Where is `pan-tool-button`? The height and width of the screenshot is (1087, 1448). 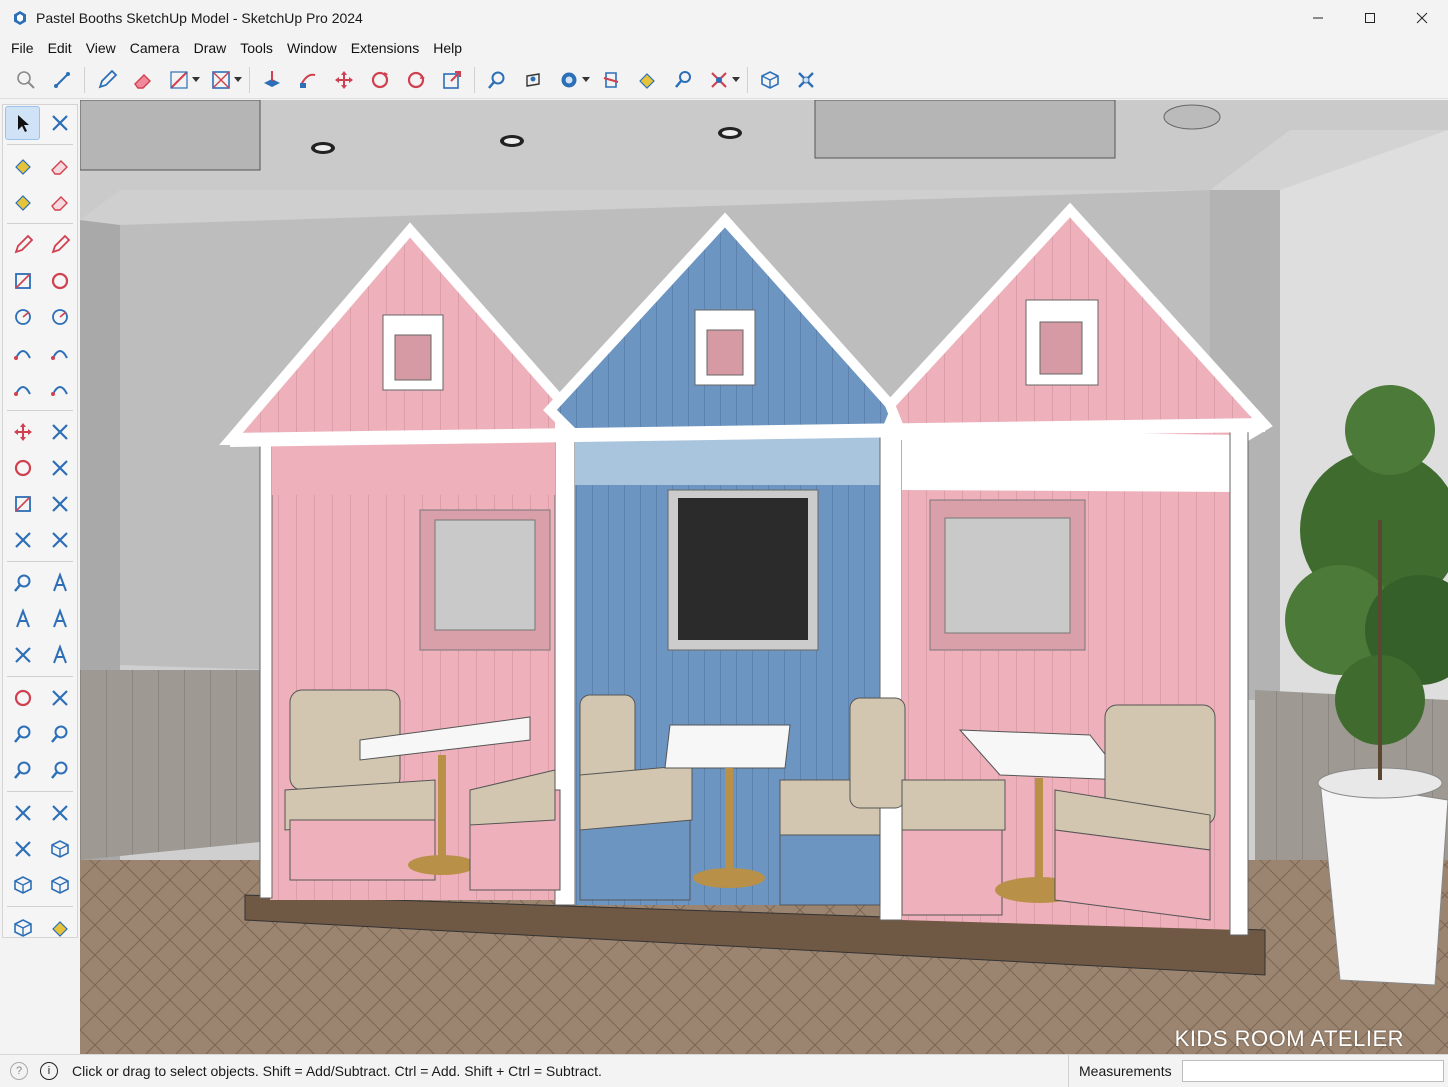
pan-tool-button is located at coordinates (59, 698).